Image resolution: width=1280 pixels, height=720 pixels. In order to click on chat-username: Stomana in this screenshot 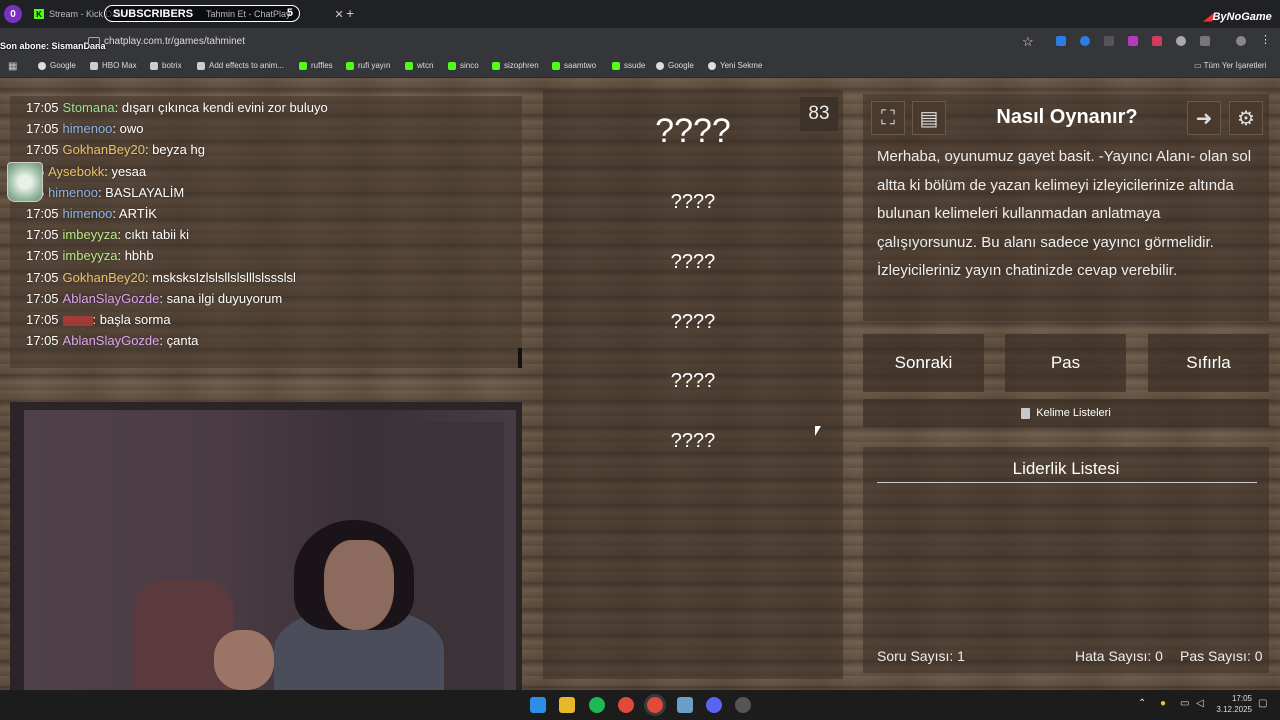, I will do `click(89, 107)`.